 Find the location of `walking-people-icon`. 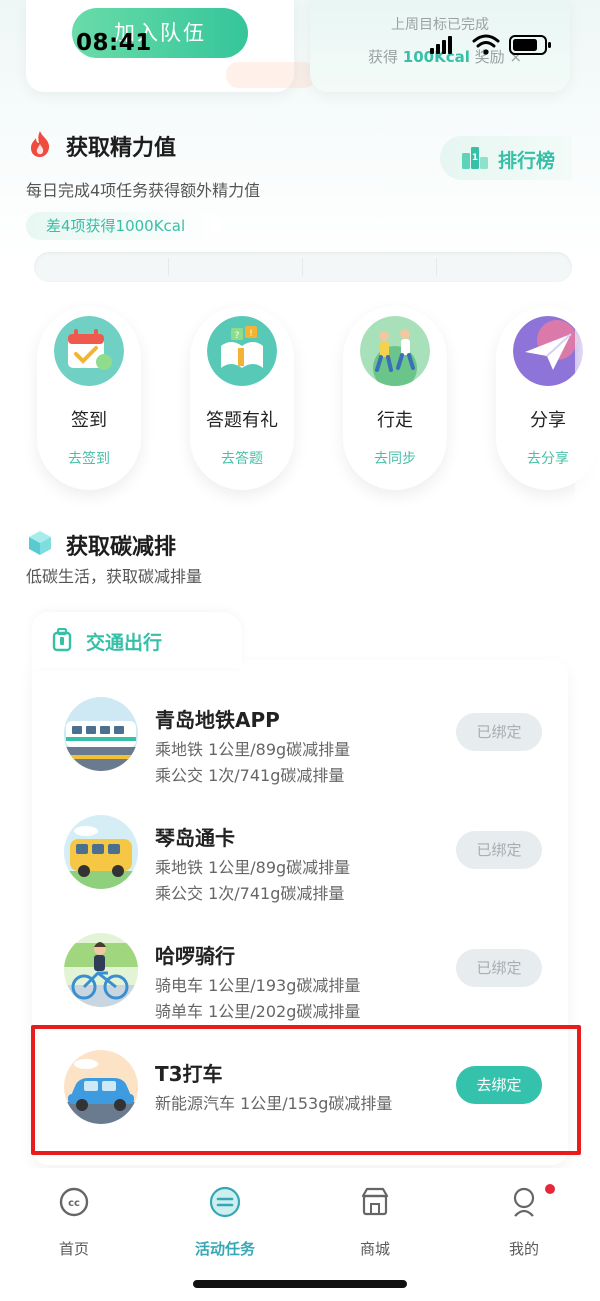

walking-people-icon is located at coordinates (395, 351).